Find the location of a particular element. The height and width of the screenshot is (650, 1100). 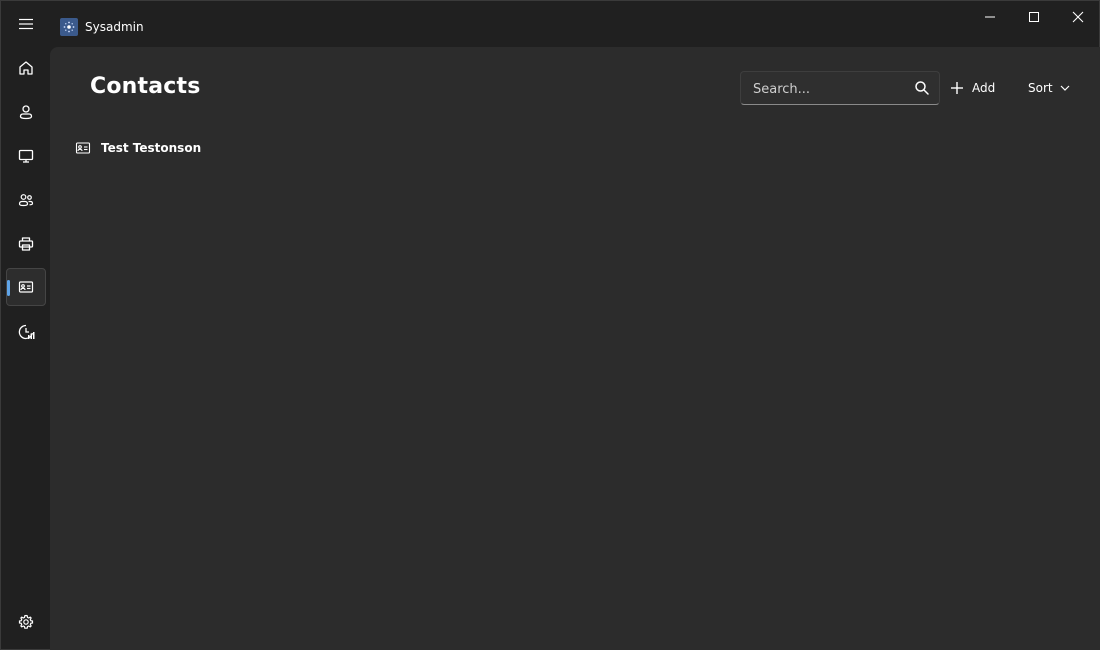

monitor-icon is located at coordinates (26, 156).